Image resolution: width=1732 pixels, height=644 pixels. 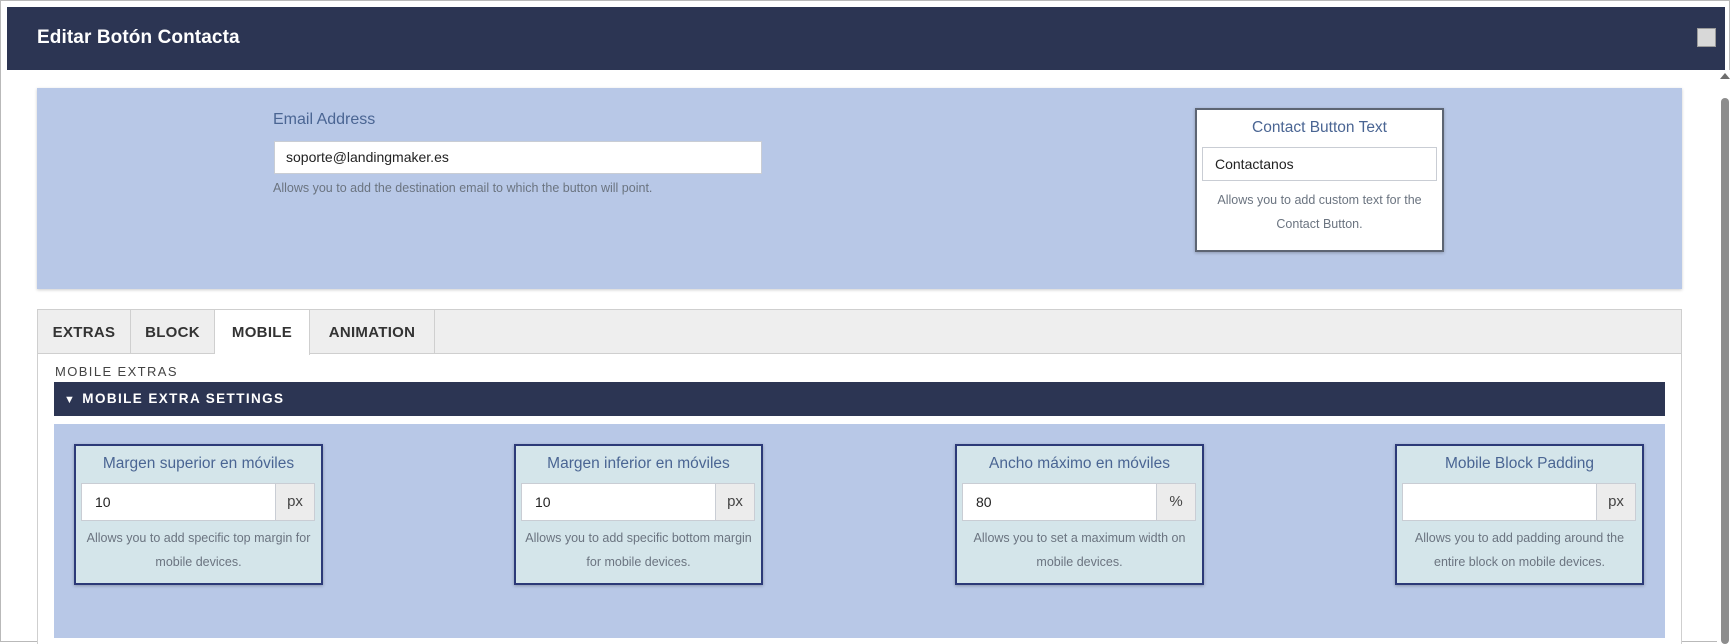 What do you see at coordinates (1319, 127) in the screenshot?
I see `contact-button-text-label: Contact Button Text` at bounding box center [1319, 127].